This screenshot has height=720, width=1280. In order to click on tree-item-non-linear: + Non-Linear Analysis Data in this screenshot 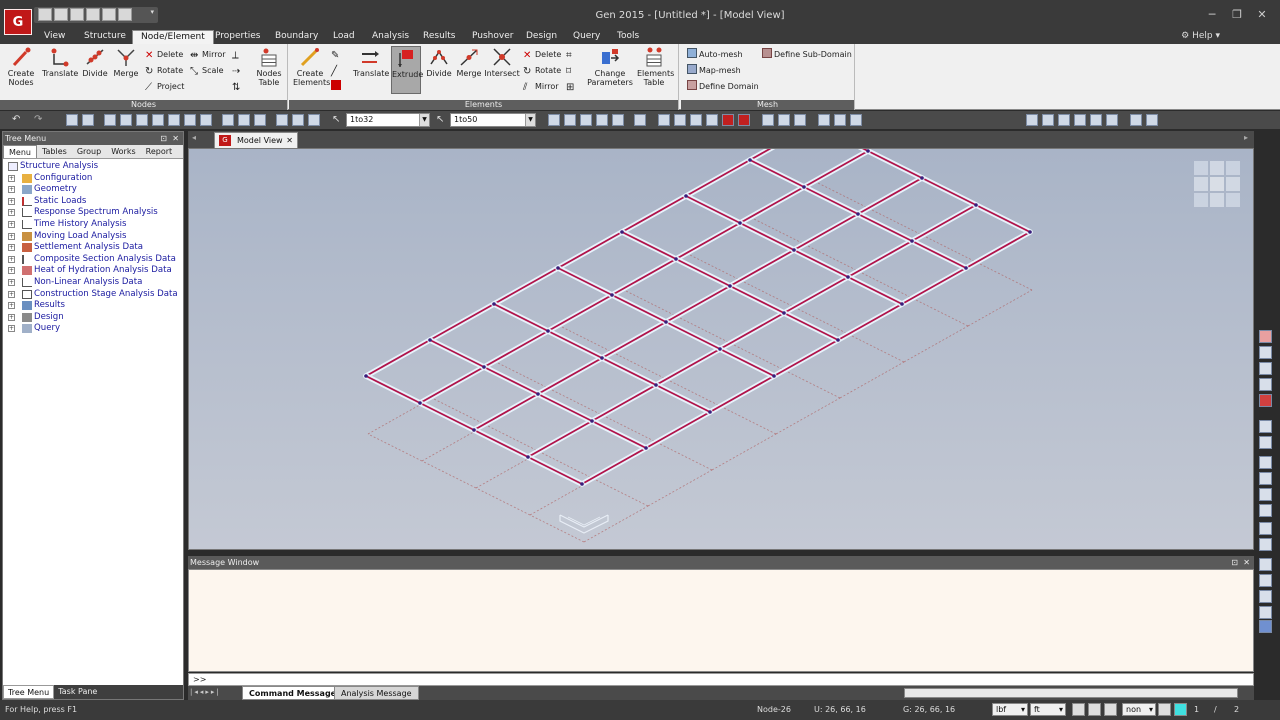, I will do `click(93, 283)`.